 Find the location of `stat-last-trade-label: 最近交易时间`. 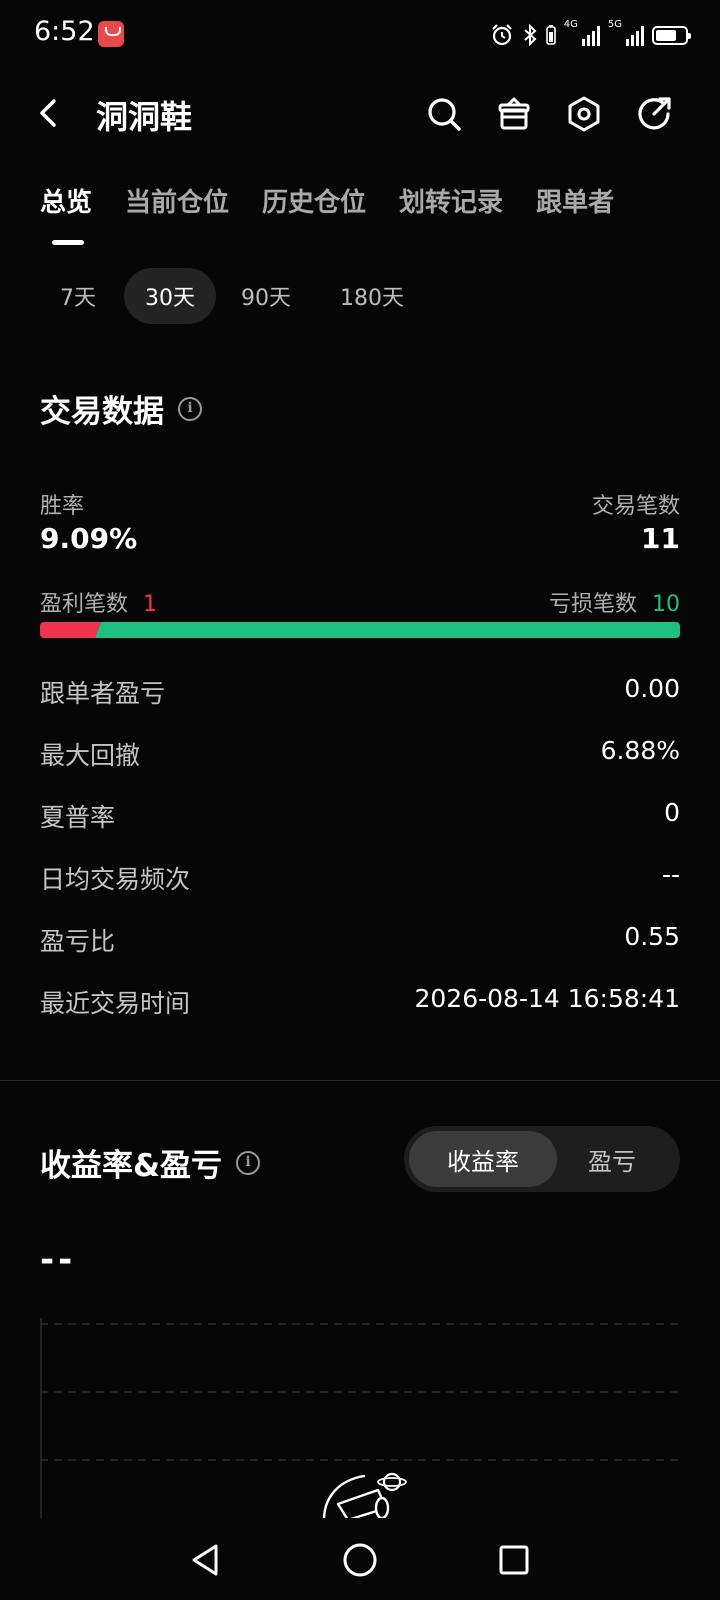

stat-last-trade-label: 最近交易时间 is located at coordinates (115, 1003).